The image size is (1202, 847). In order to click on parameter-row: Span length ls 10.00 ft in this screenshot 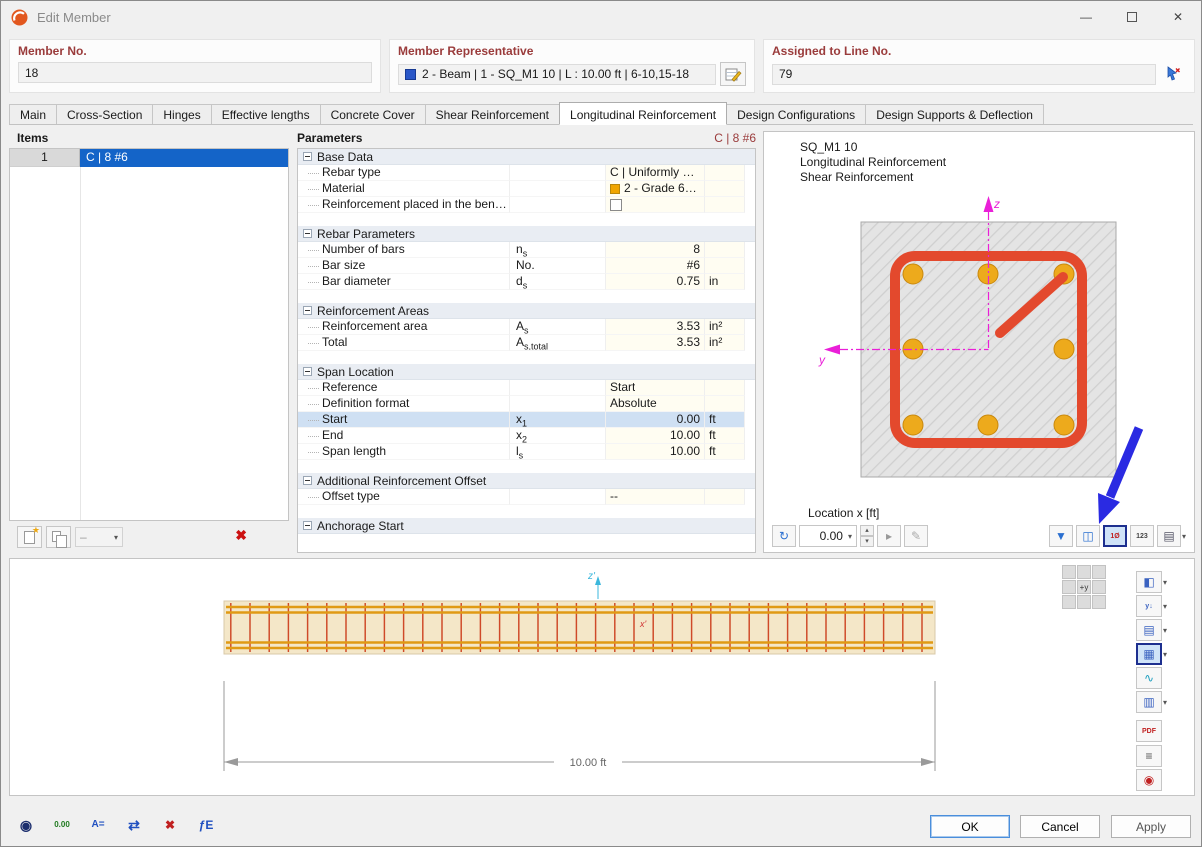, I will do `click(526, 452)`.